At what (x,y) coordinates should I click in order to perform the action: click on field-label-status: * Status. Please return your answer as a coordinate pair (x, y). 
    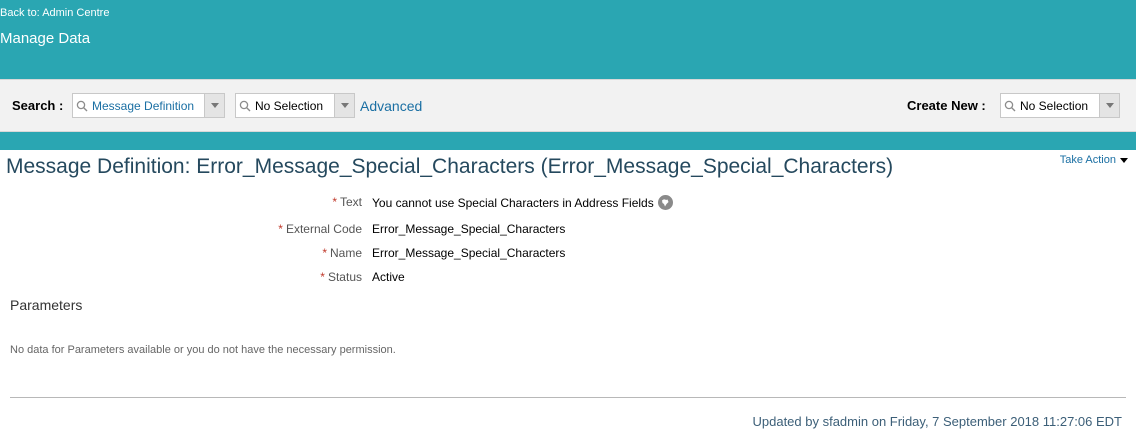
    Looking at the image, I should click on (341, 277).